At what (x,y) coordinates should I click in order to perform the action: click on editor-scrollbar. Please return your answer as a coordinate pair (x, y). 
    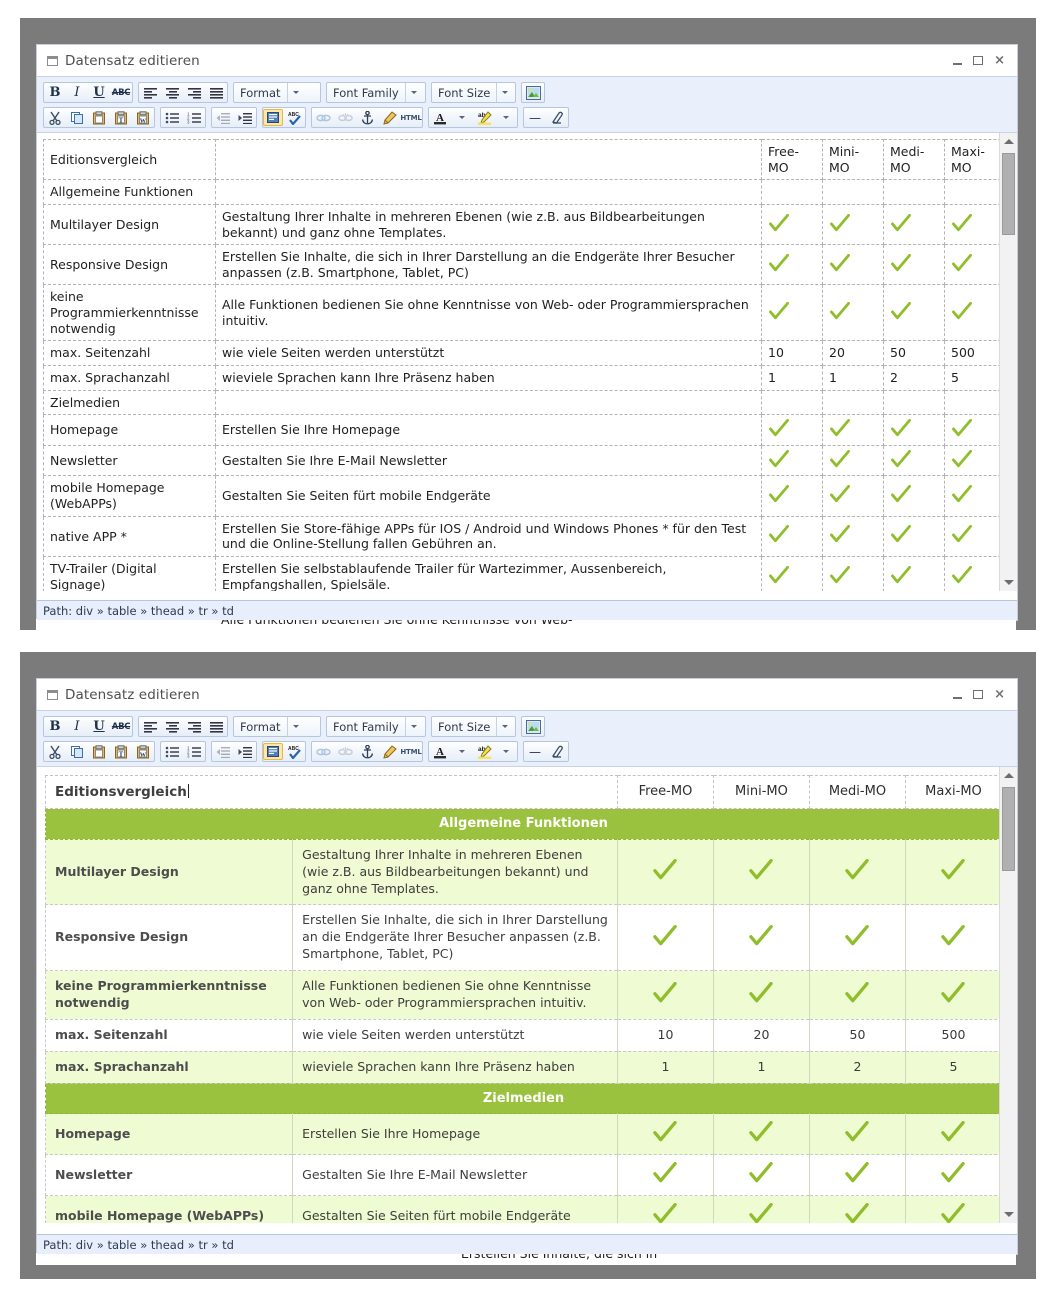
    Looking at the image, I should click on (1008, 362).